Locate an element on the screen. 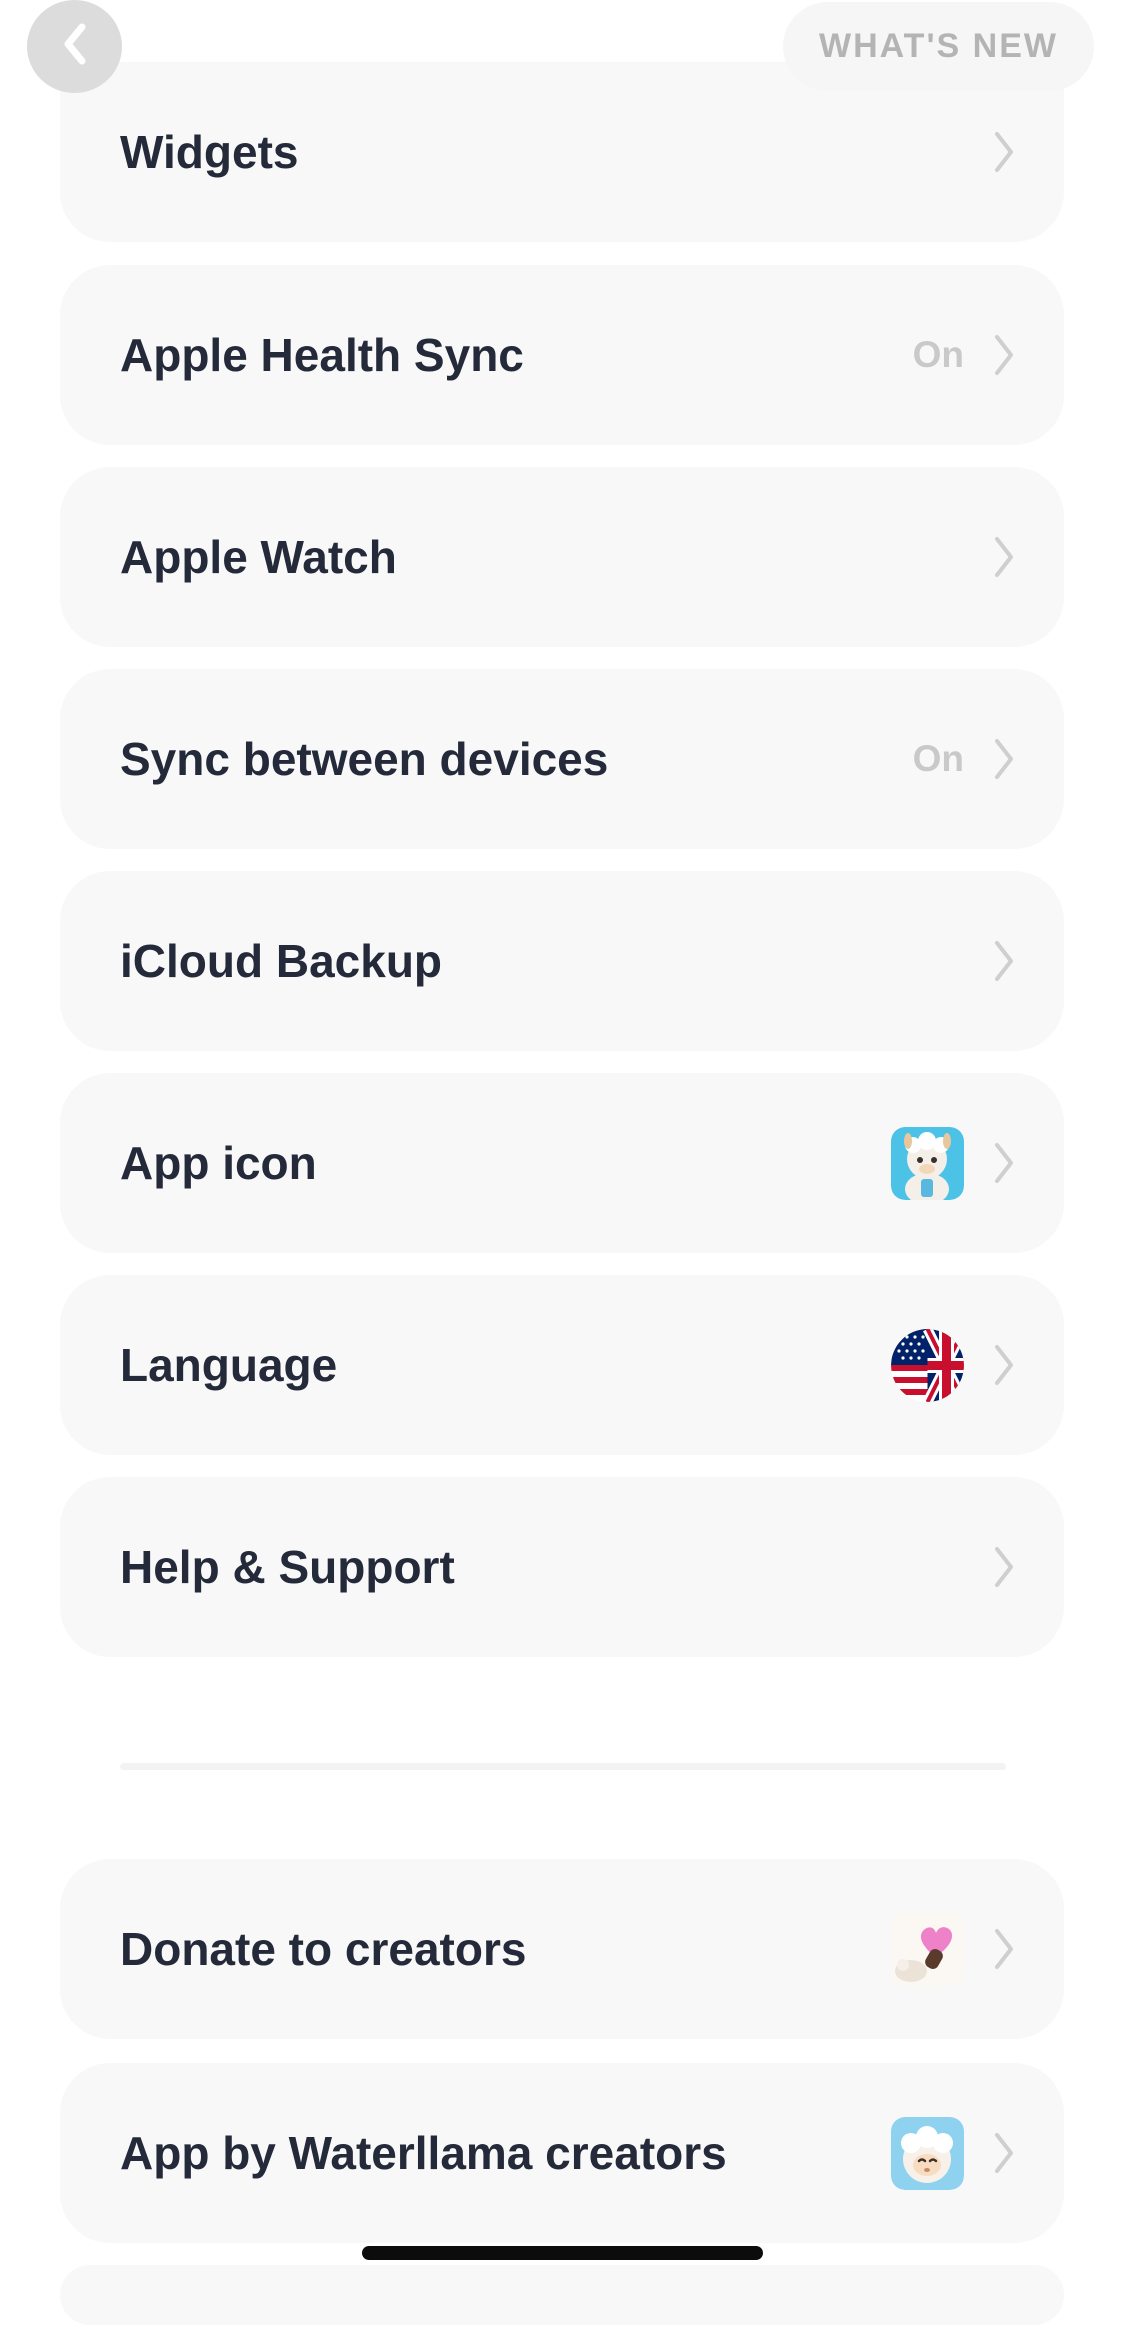 The width and height of the screenshot is (1125, 2325). settings-row-language: Language is located at coordinates (562, 1365).